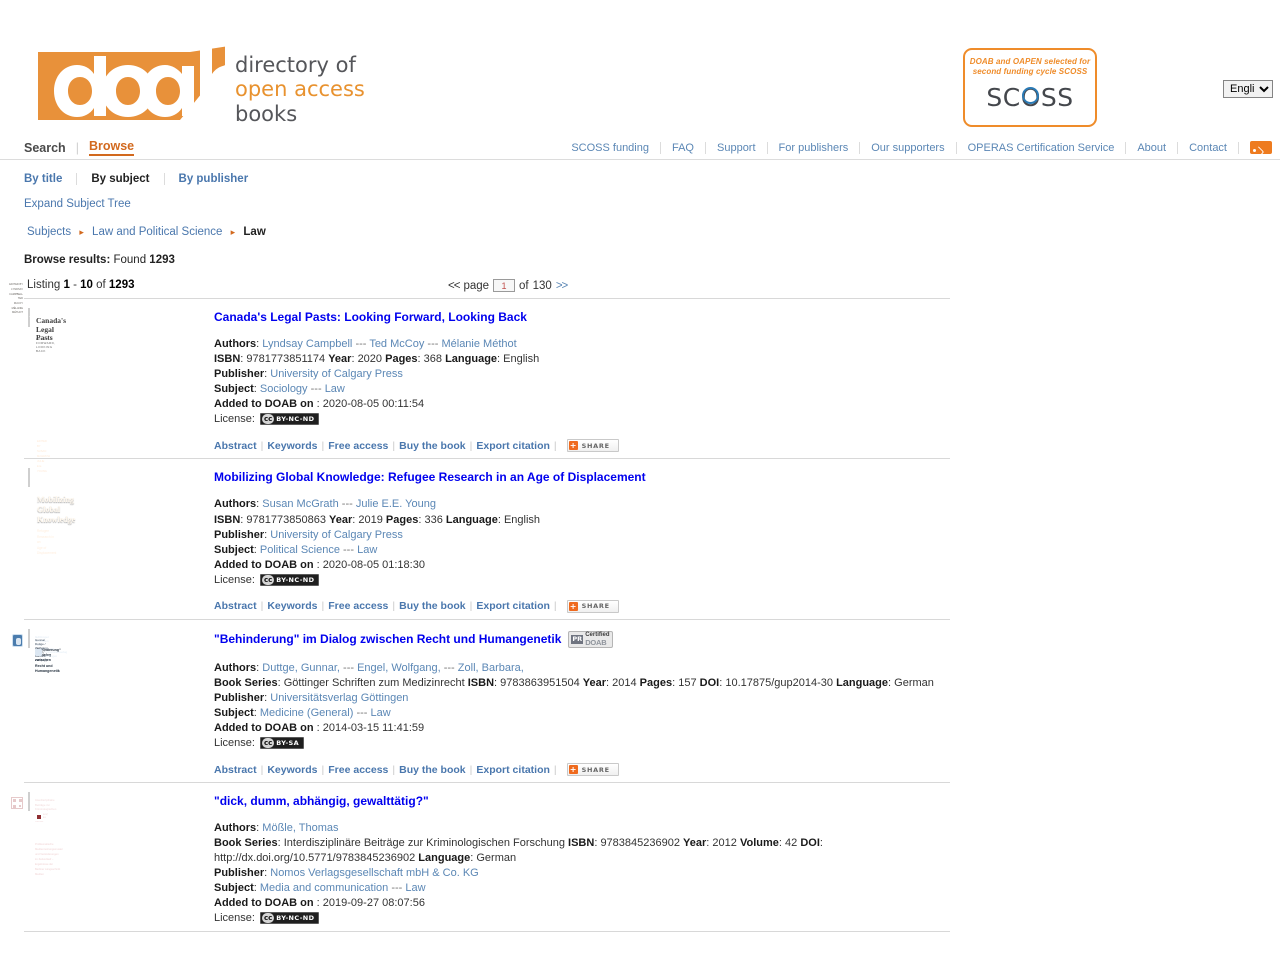 This screenshot has height=960, width=1280. Describe the element at coordinates (396, 344) in the screenshot. I see `author-link: Ted McCoy` at that location.